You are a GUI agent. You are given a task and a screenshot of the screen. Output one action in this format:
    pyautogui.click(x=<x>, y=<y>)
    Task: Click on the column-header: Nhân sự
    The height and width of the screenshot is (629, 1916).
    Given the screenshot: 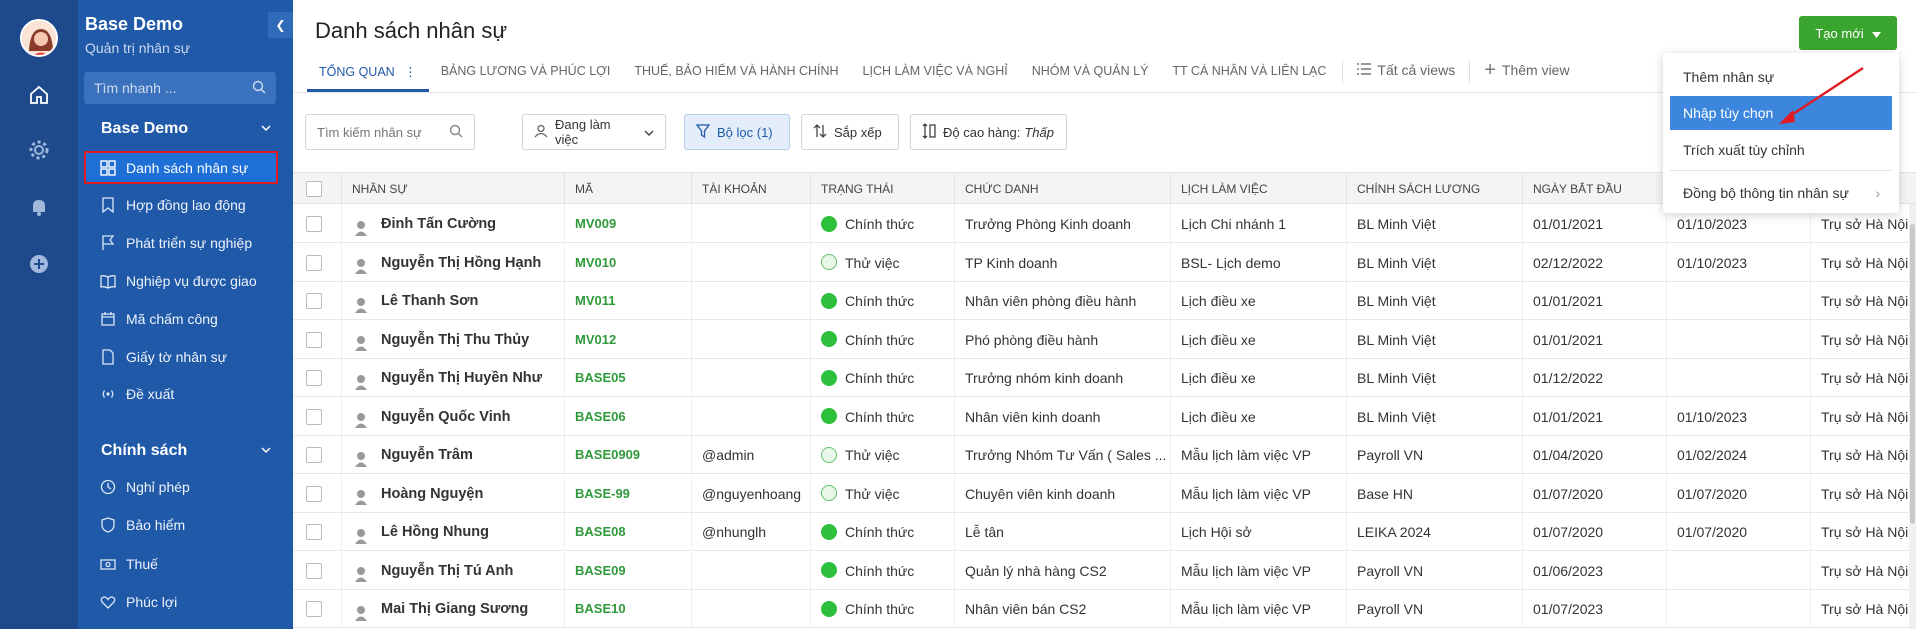 What is the action you would take?
    pyautogui.click(x=429, y=189)
    